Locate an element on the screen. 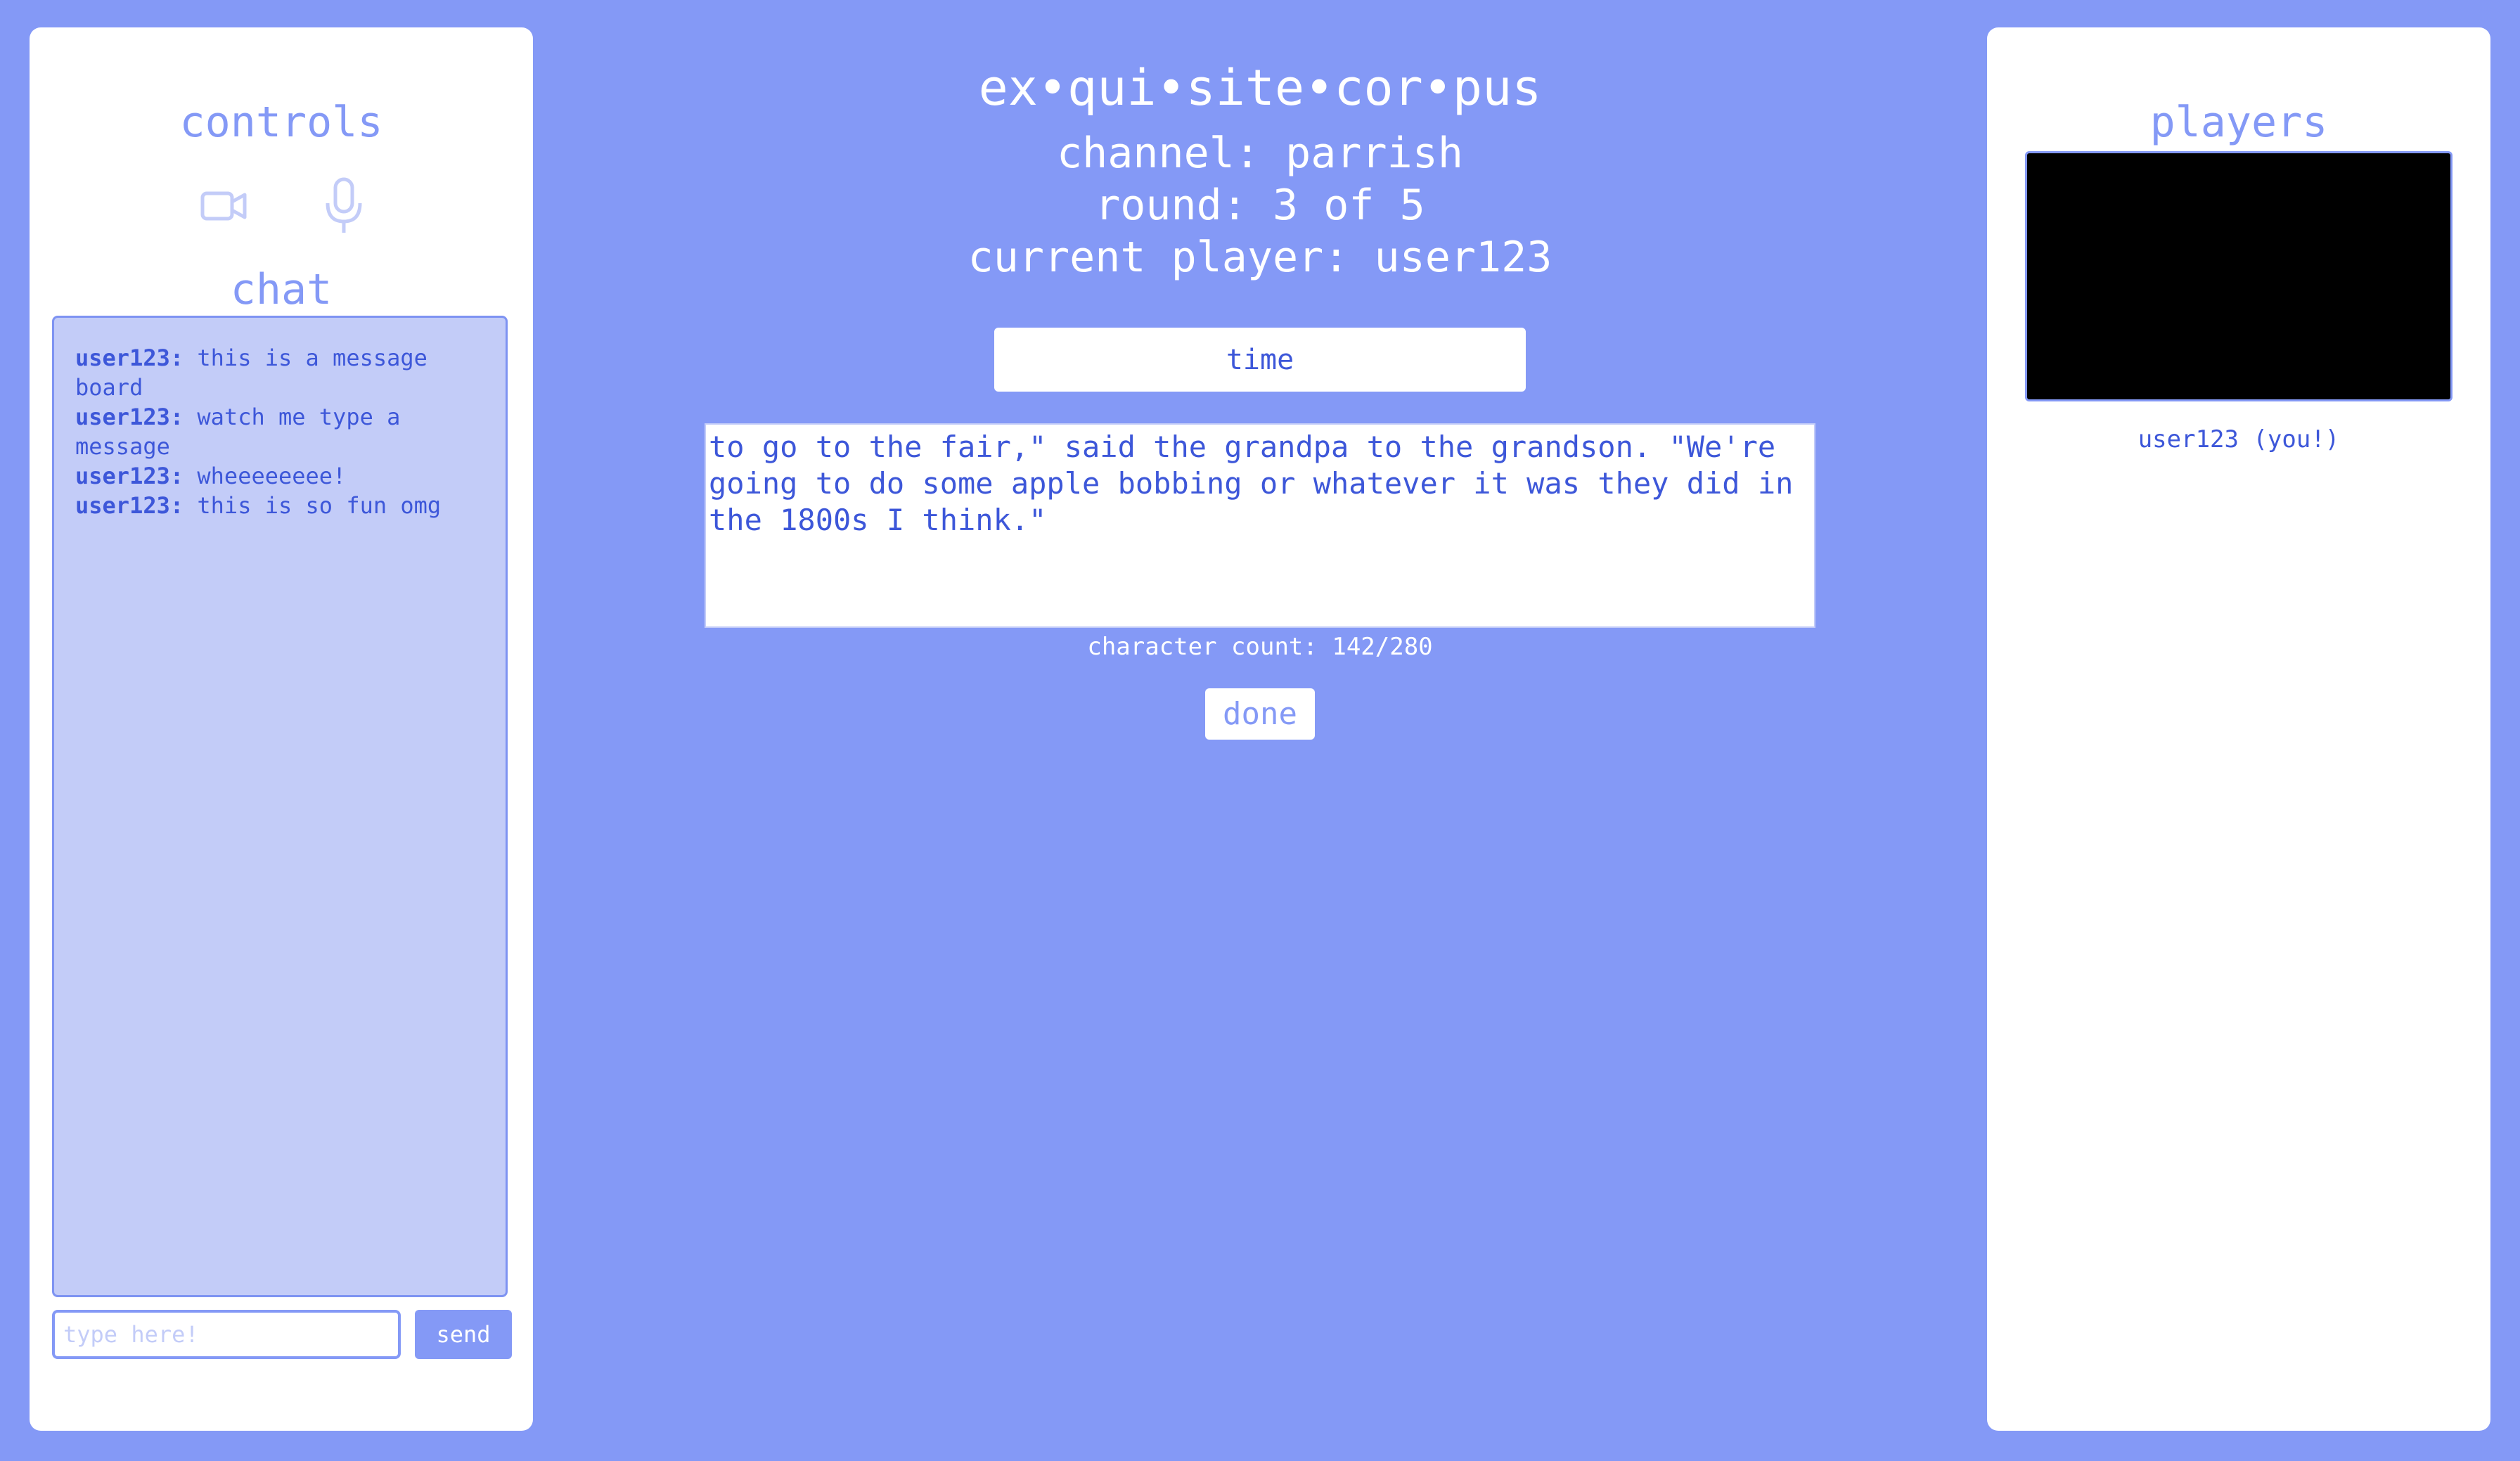  send-button: send is located at coordinates (464, 1334).